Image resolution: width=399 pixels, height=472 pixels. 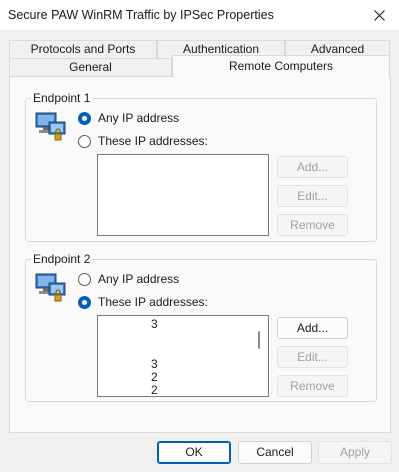 I want to click on tab-remote-computers-label: Remote Computers, so click(x=281, y=66).